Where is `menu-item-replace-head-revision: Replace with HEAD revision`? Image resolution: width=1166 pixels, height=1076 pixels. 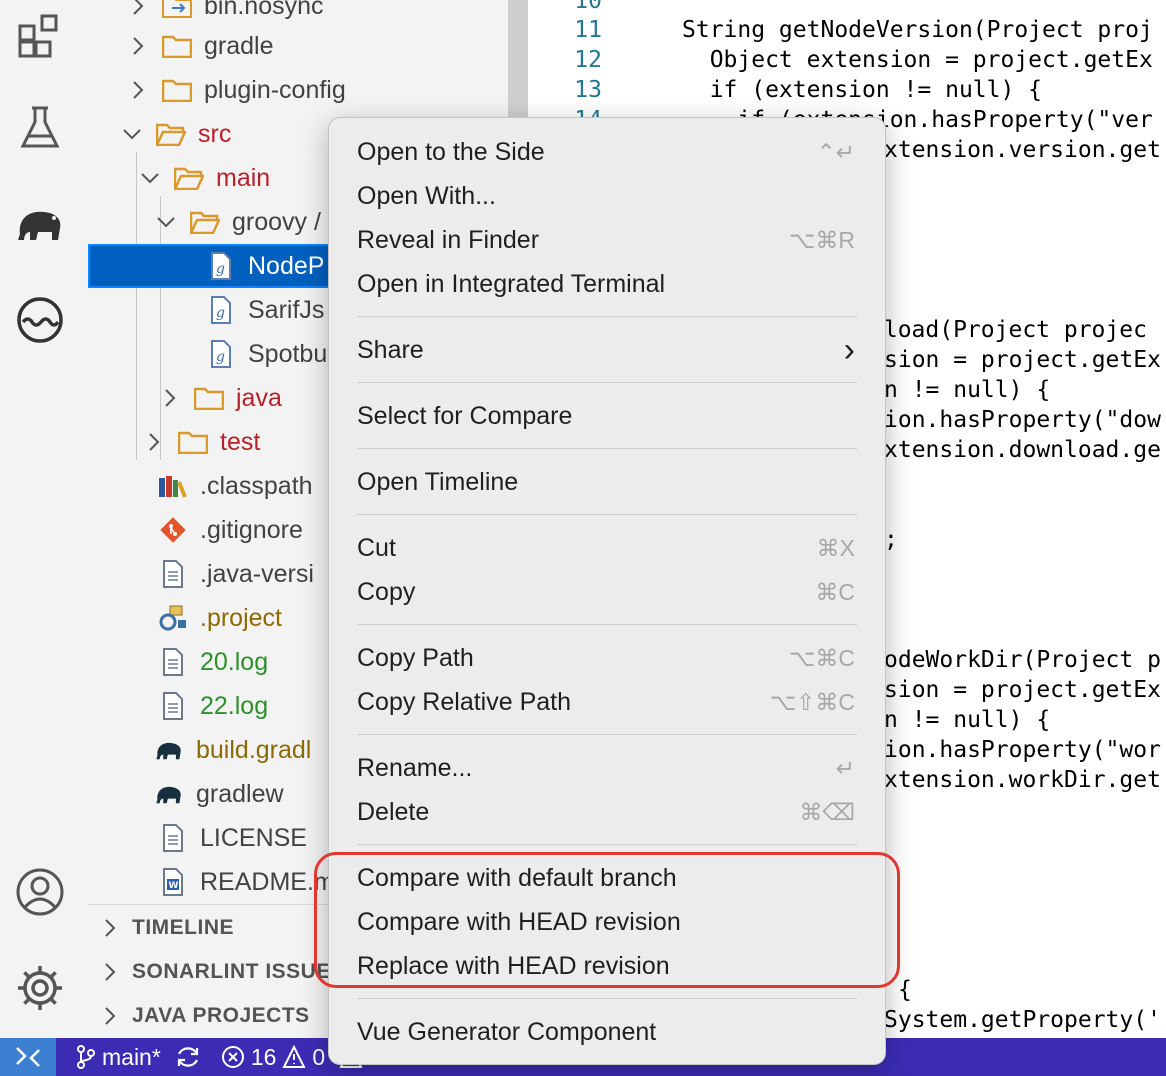
menu-item-replace-head-revision: Replace with HEAD revision is located at coordinates (607, 966).